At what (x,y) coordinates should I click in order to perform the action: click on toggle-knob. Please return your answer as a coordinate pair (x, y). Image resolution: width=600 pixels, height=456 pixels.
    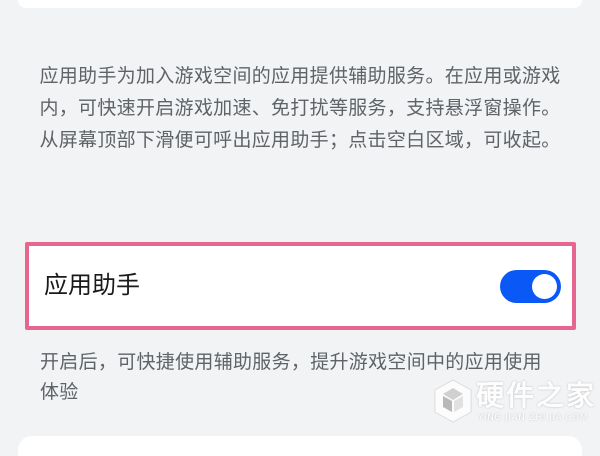
    Looking at the image, I should click on (544, 286).